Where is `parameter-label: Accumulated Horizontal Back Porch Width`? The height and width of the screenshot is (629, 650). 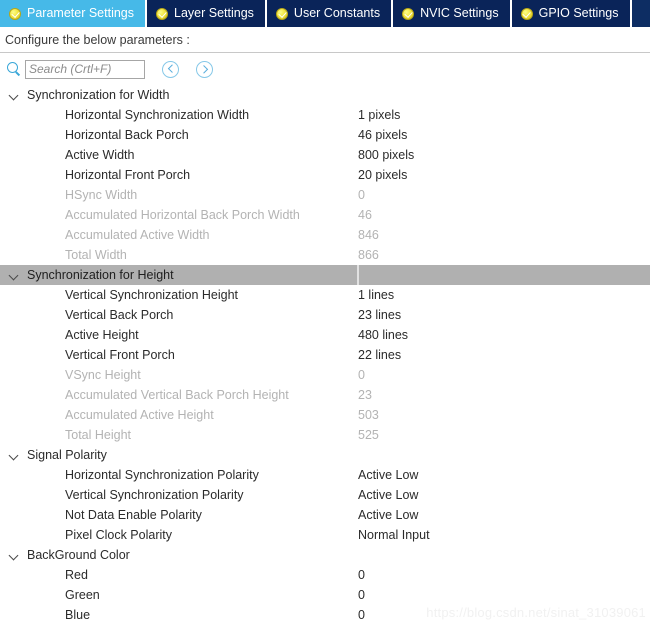 parameter-label: Accumulated Horizontal Back Porch Width is located at coordinates (182, 215).